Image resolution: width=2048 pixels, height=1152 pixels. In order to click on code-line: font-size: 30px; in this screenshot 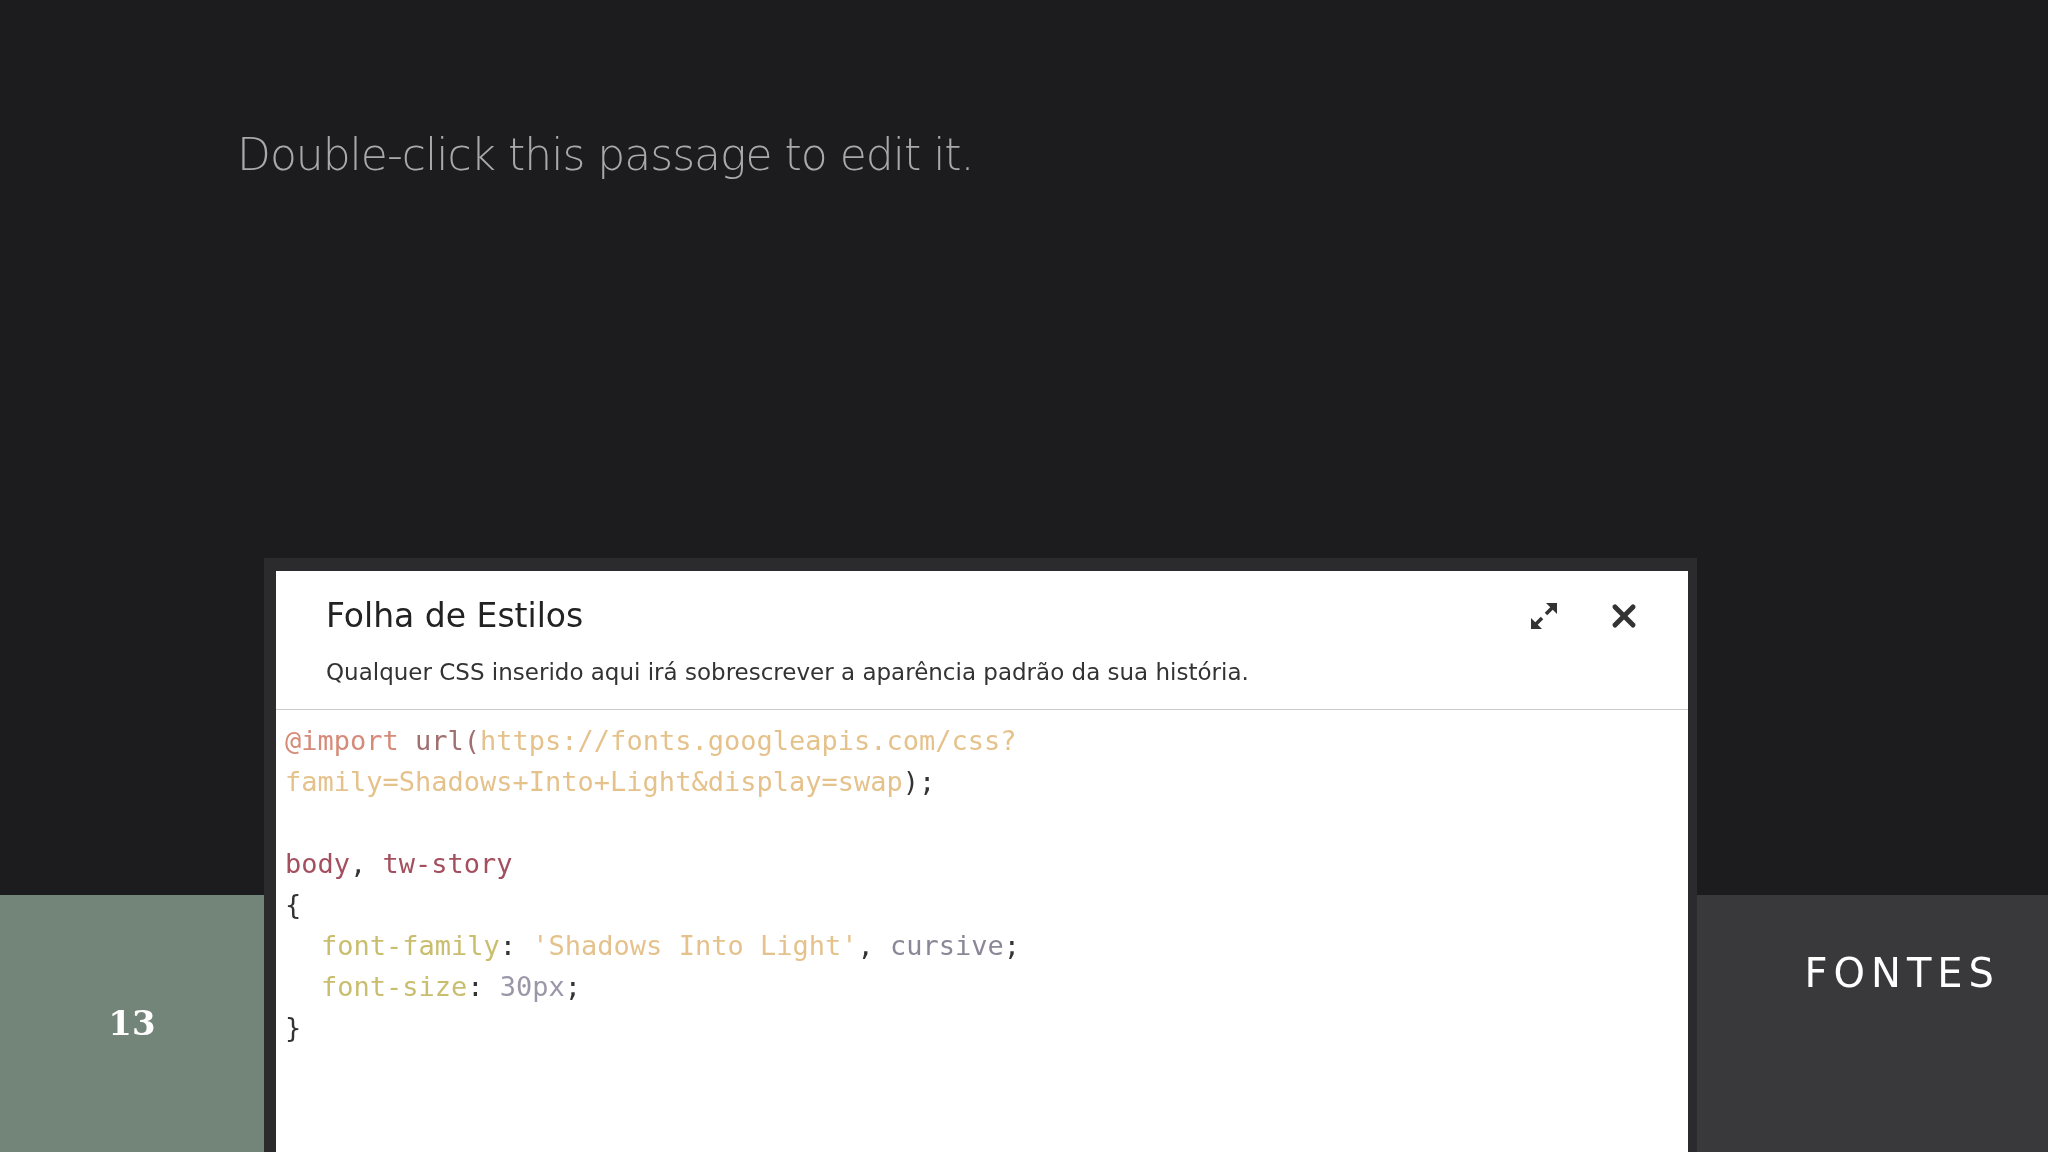, I will do `click(451, 987)`.